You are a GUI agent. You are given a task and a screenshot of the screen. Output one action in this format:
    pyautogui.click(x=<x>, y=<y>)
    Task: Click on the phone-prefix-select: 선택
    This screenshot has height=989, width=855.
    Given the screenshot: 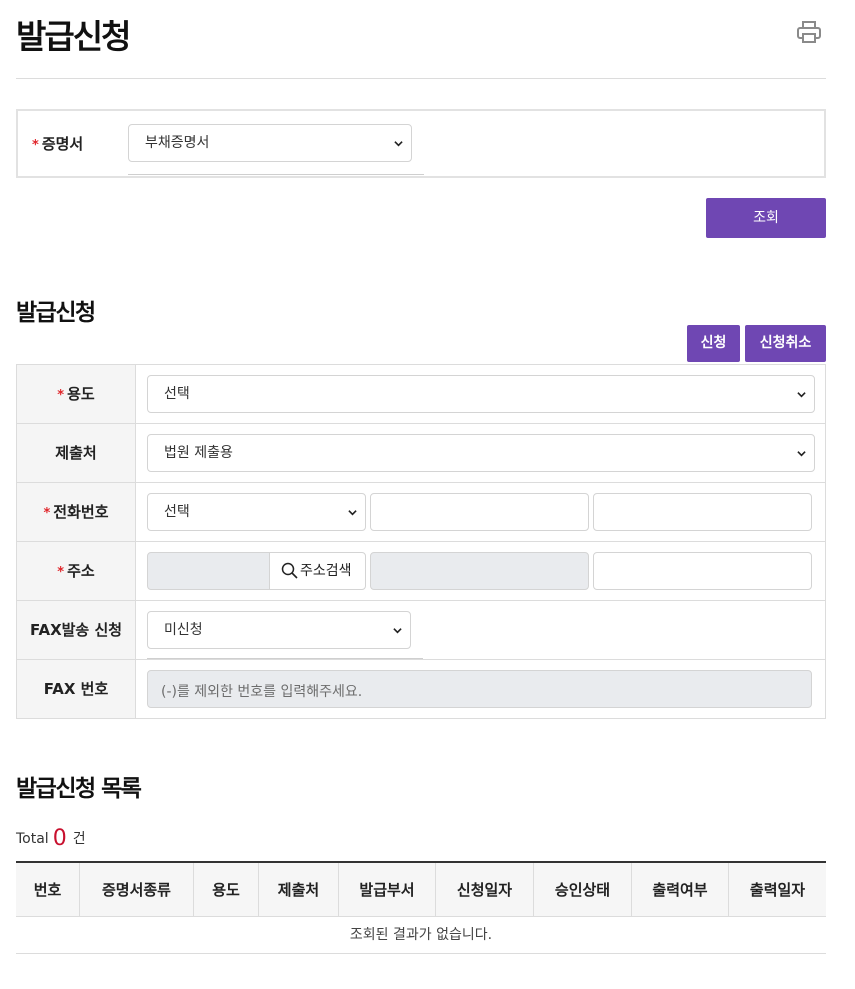 What is the action you would take?
    pyautogui.click(x=256, y=512)
    